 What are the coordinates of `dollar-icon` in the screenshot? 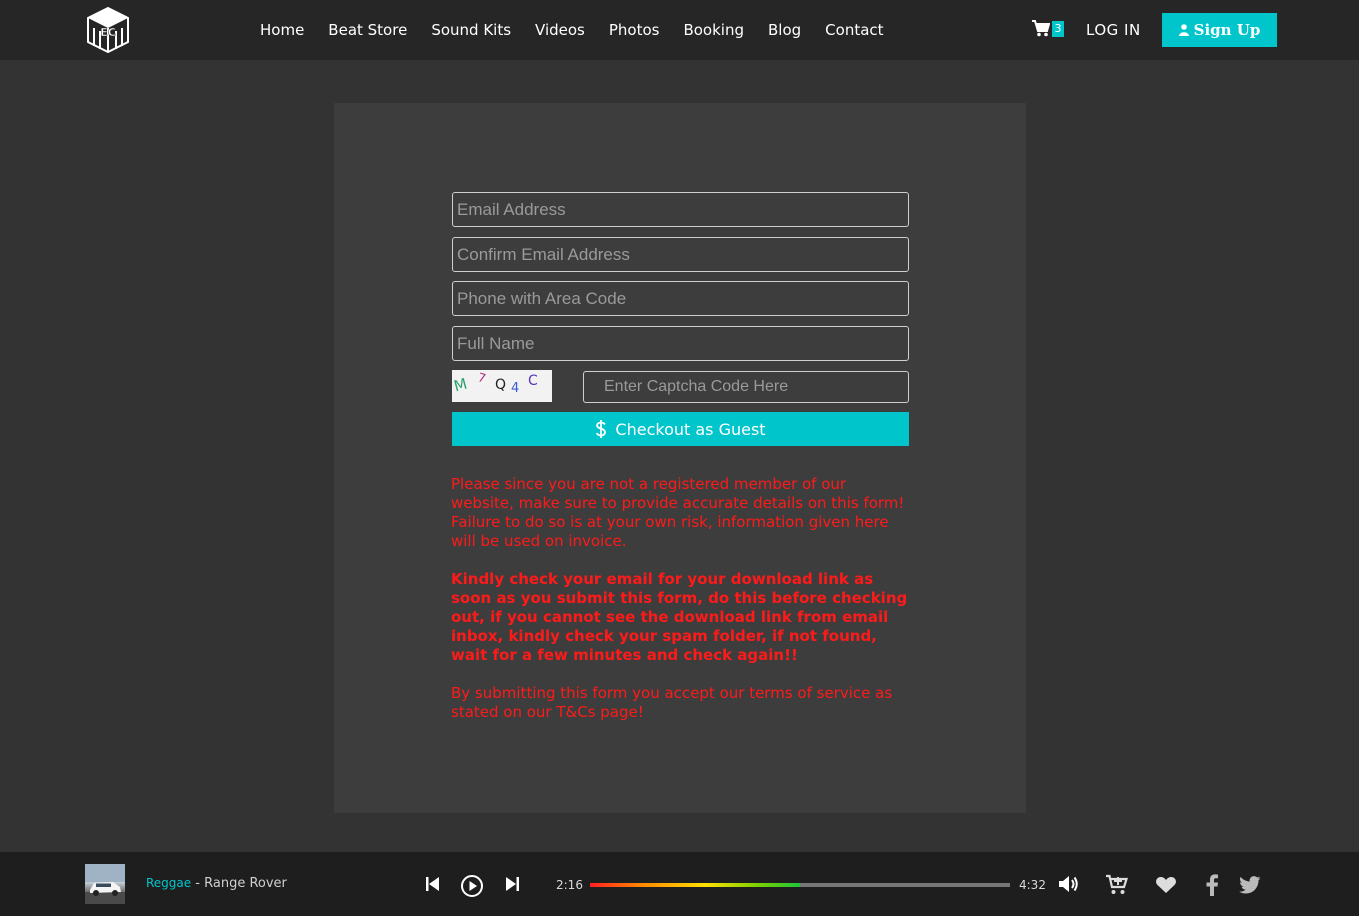 It's located at (601, 429).